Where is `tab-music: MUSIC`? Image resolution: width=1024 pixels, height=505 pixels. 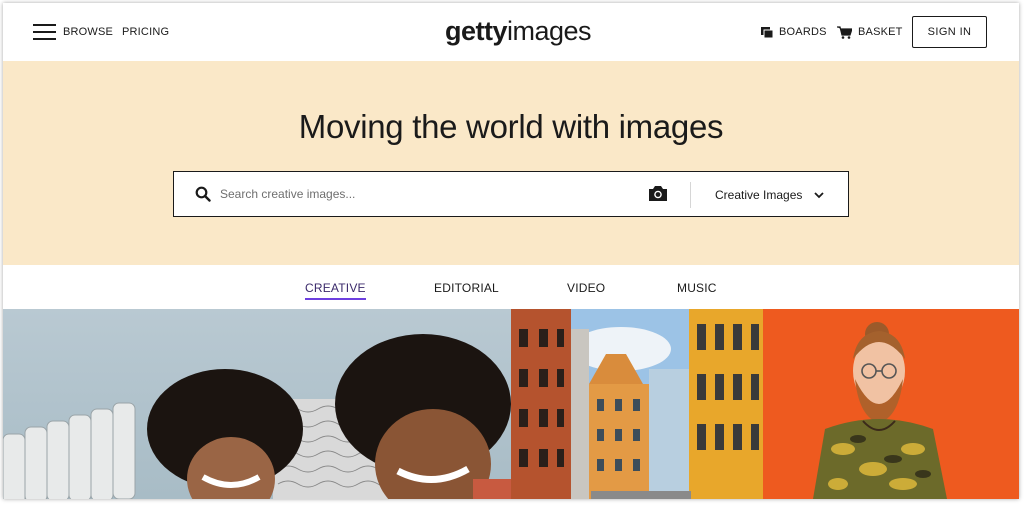
tab-music: MUSIC is located at coordinates (697, 288).